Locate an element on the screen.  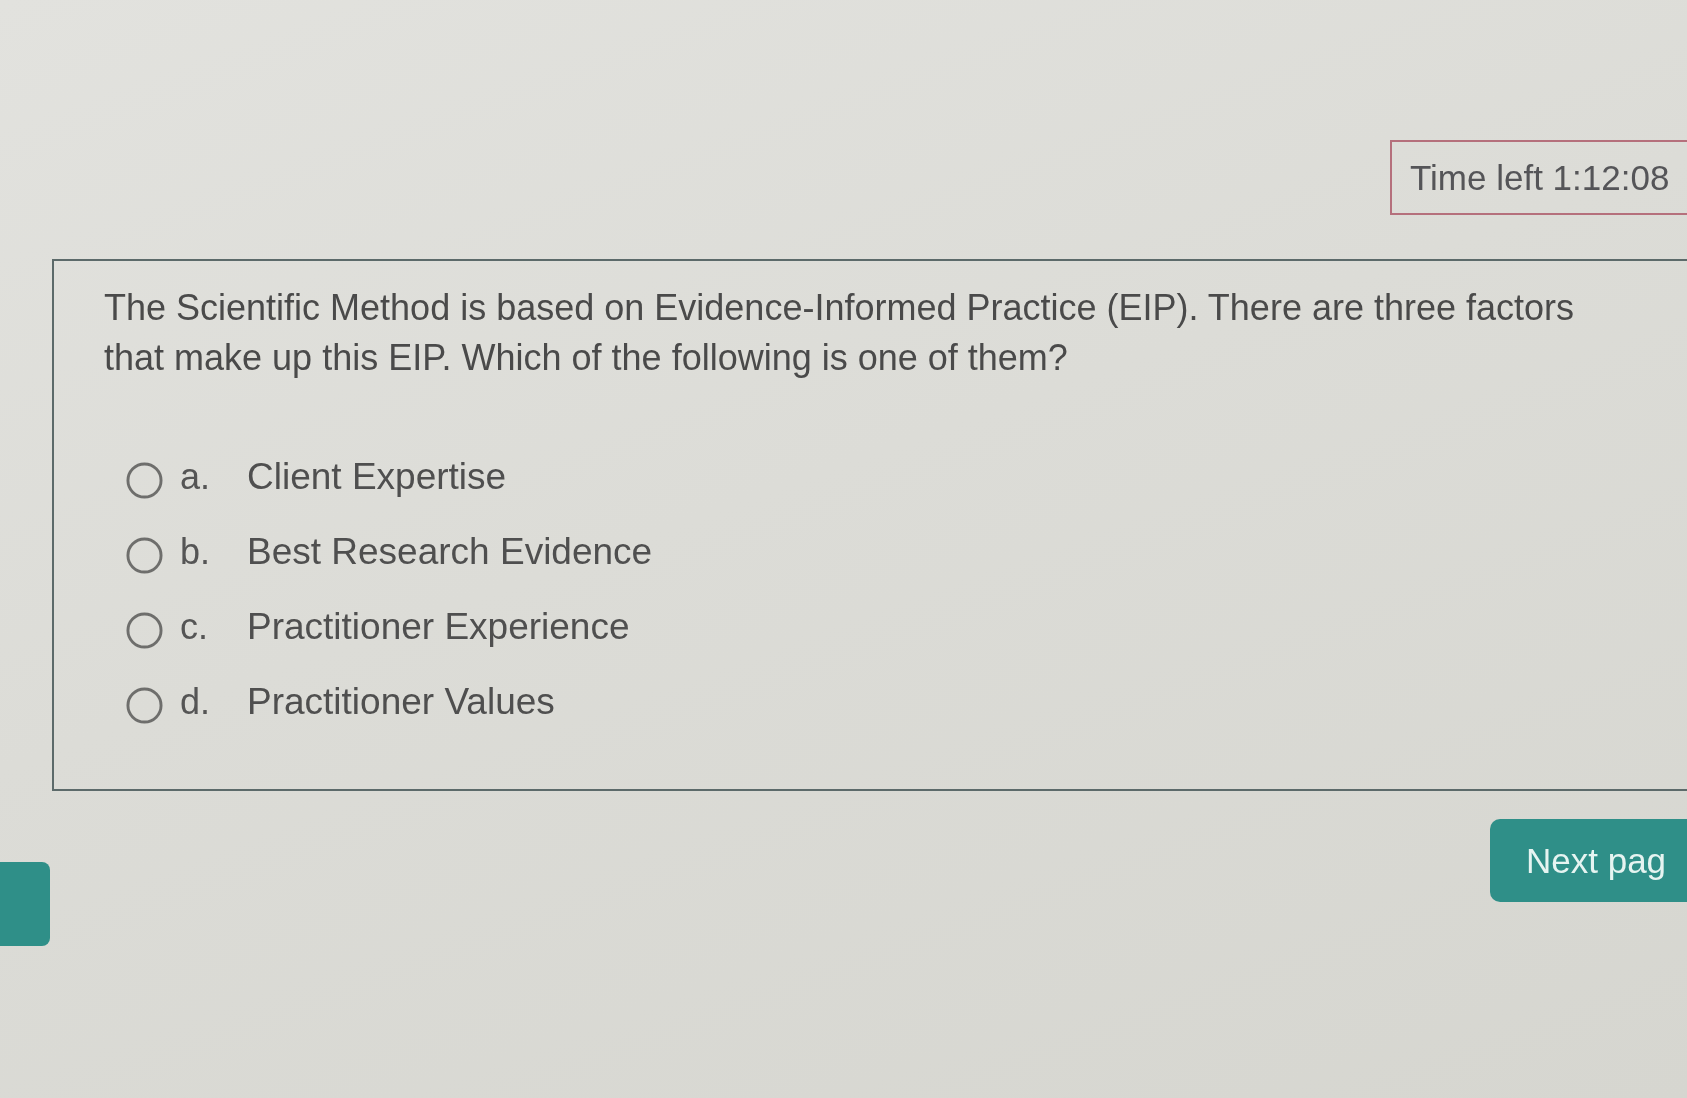
option-text: Client Expertise is located at coordinates (377, 476).